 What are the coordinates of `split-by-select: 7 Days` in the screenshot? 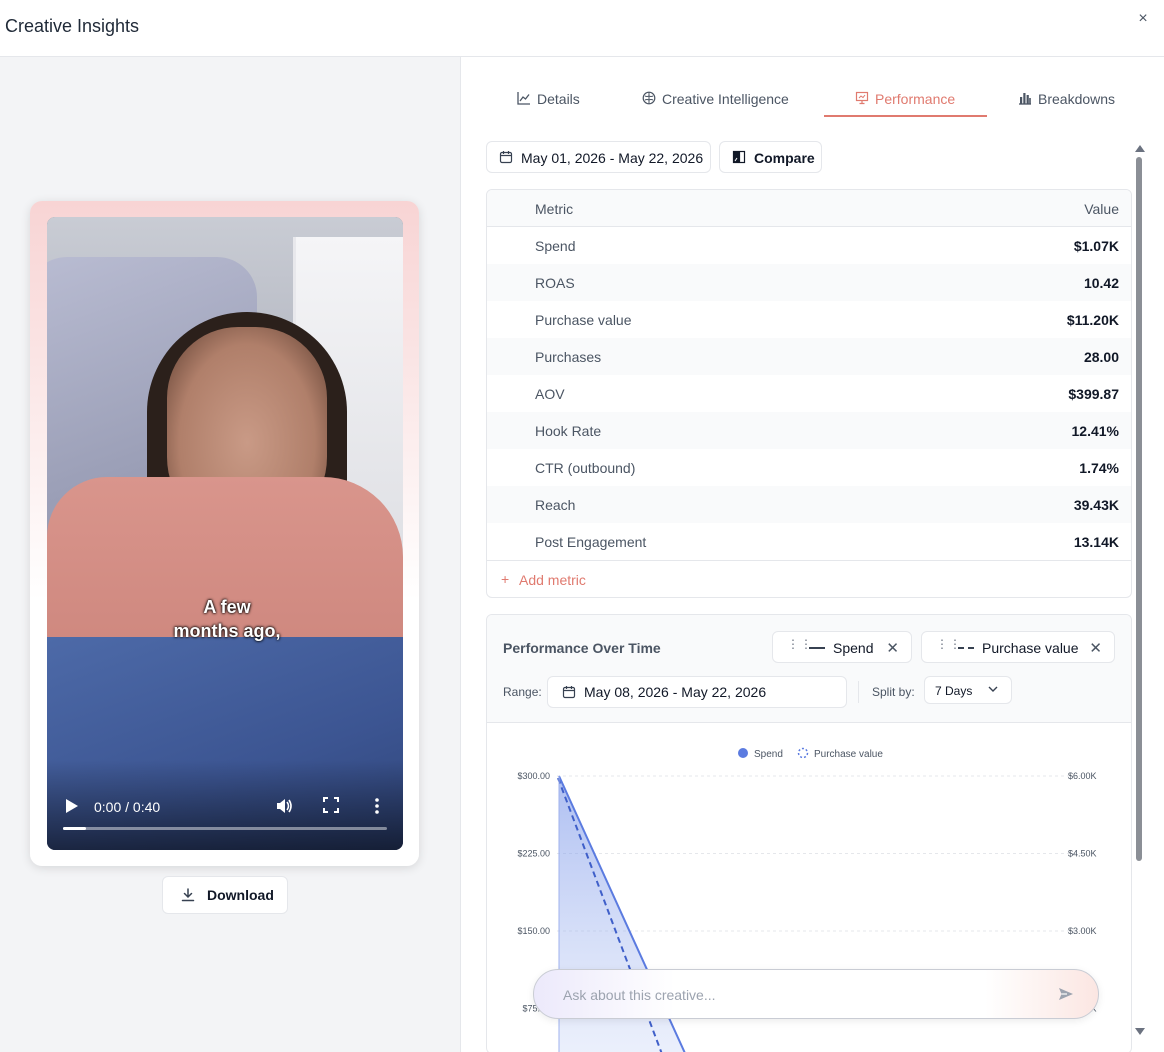 It's located at (968, 690).